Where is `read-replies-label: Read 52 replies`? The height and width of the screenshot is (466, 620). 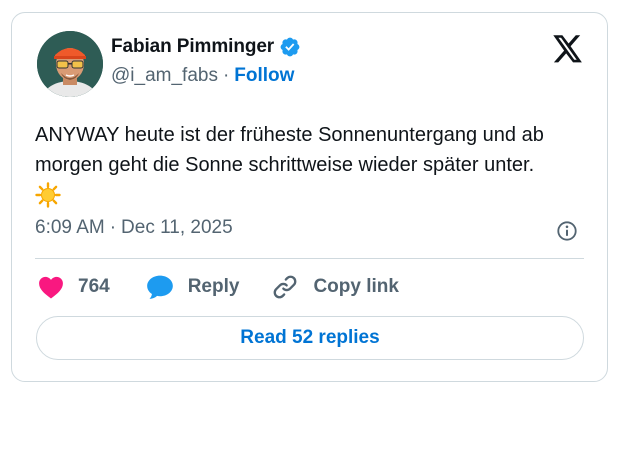
read-replies-label: Read 52 replies is located at coordinates (310, 337).